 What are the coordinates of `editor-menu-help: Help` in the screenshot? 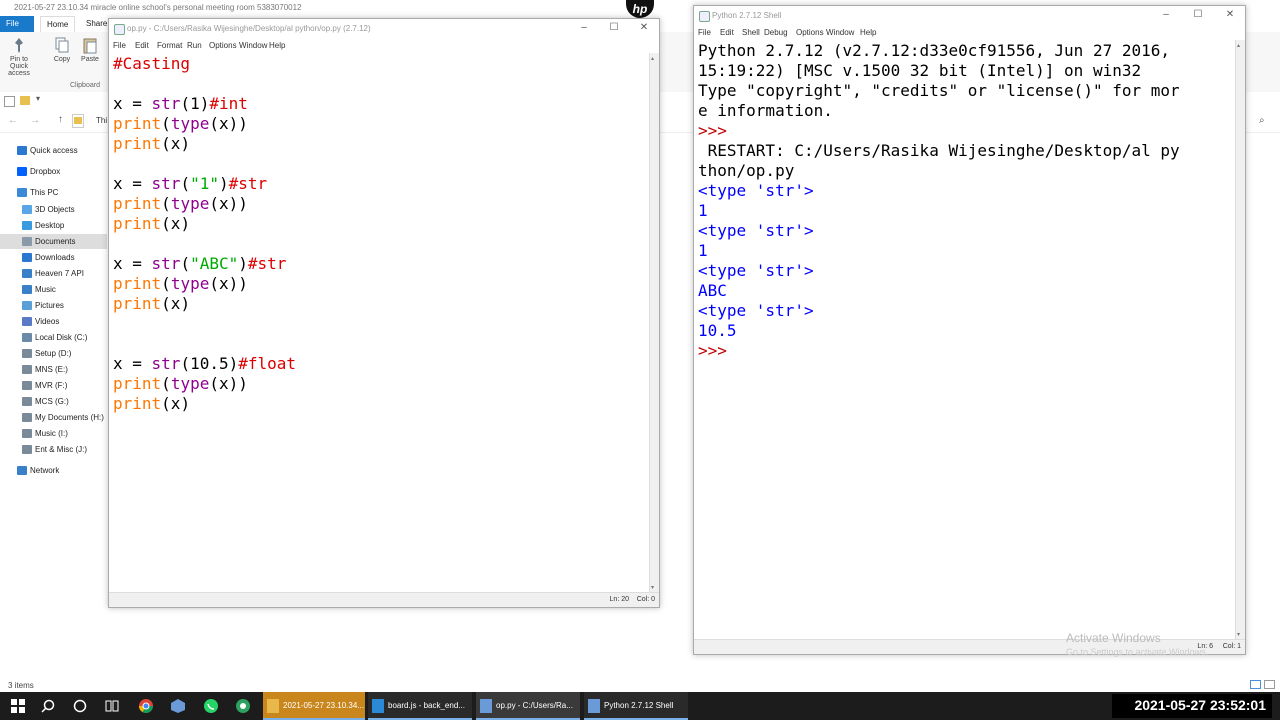 It's located at (277, 46).